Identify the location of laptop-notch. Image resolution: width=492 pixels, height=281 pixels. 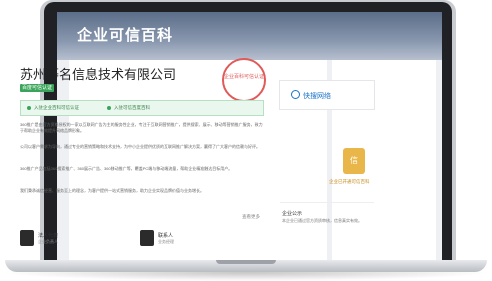
(246, 262).